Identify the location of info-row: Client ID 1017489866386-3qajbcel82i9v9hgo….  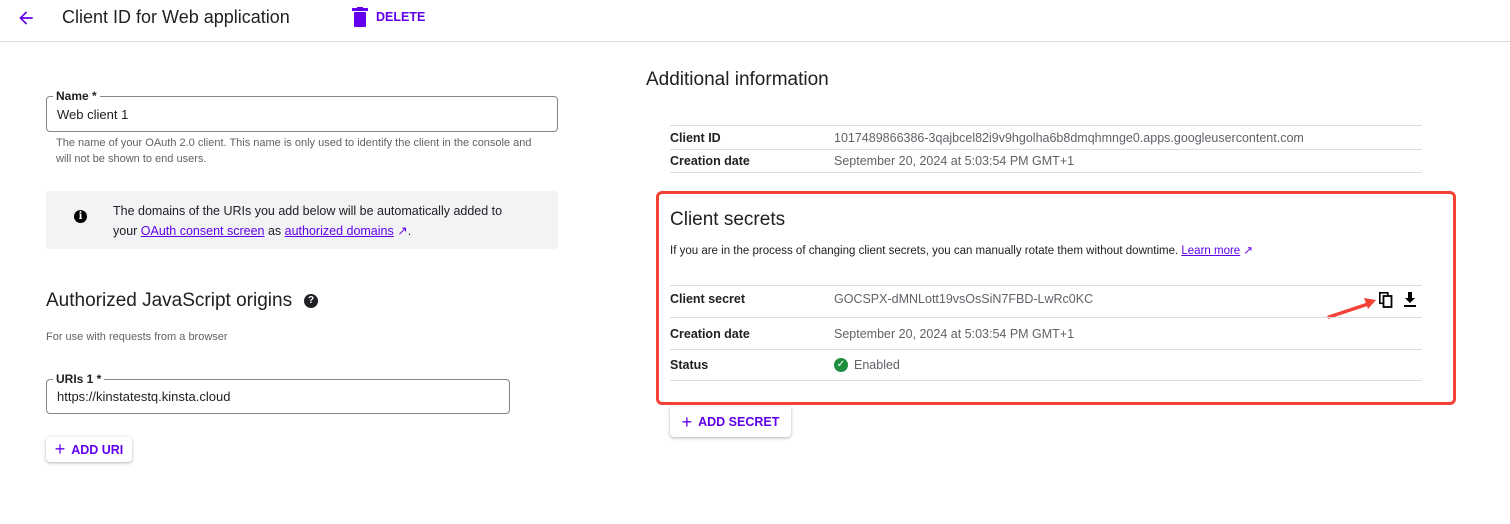
(1046, 137).